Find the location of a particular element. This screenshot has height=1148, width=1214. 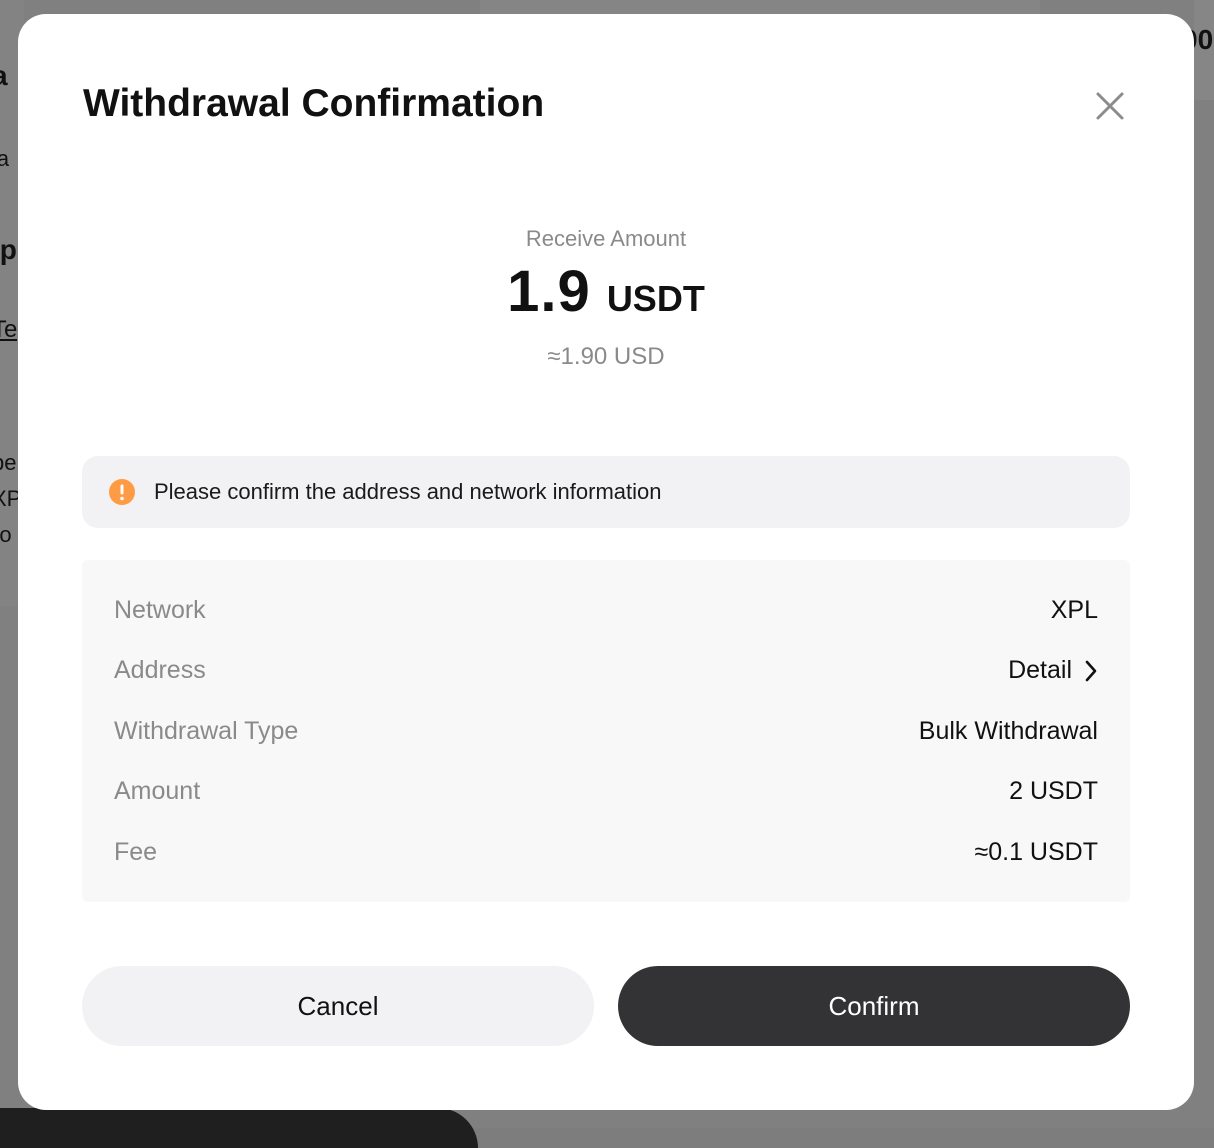

warning-icon is located at coordinates (122, 492).